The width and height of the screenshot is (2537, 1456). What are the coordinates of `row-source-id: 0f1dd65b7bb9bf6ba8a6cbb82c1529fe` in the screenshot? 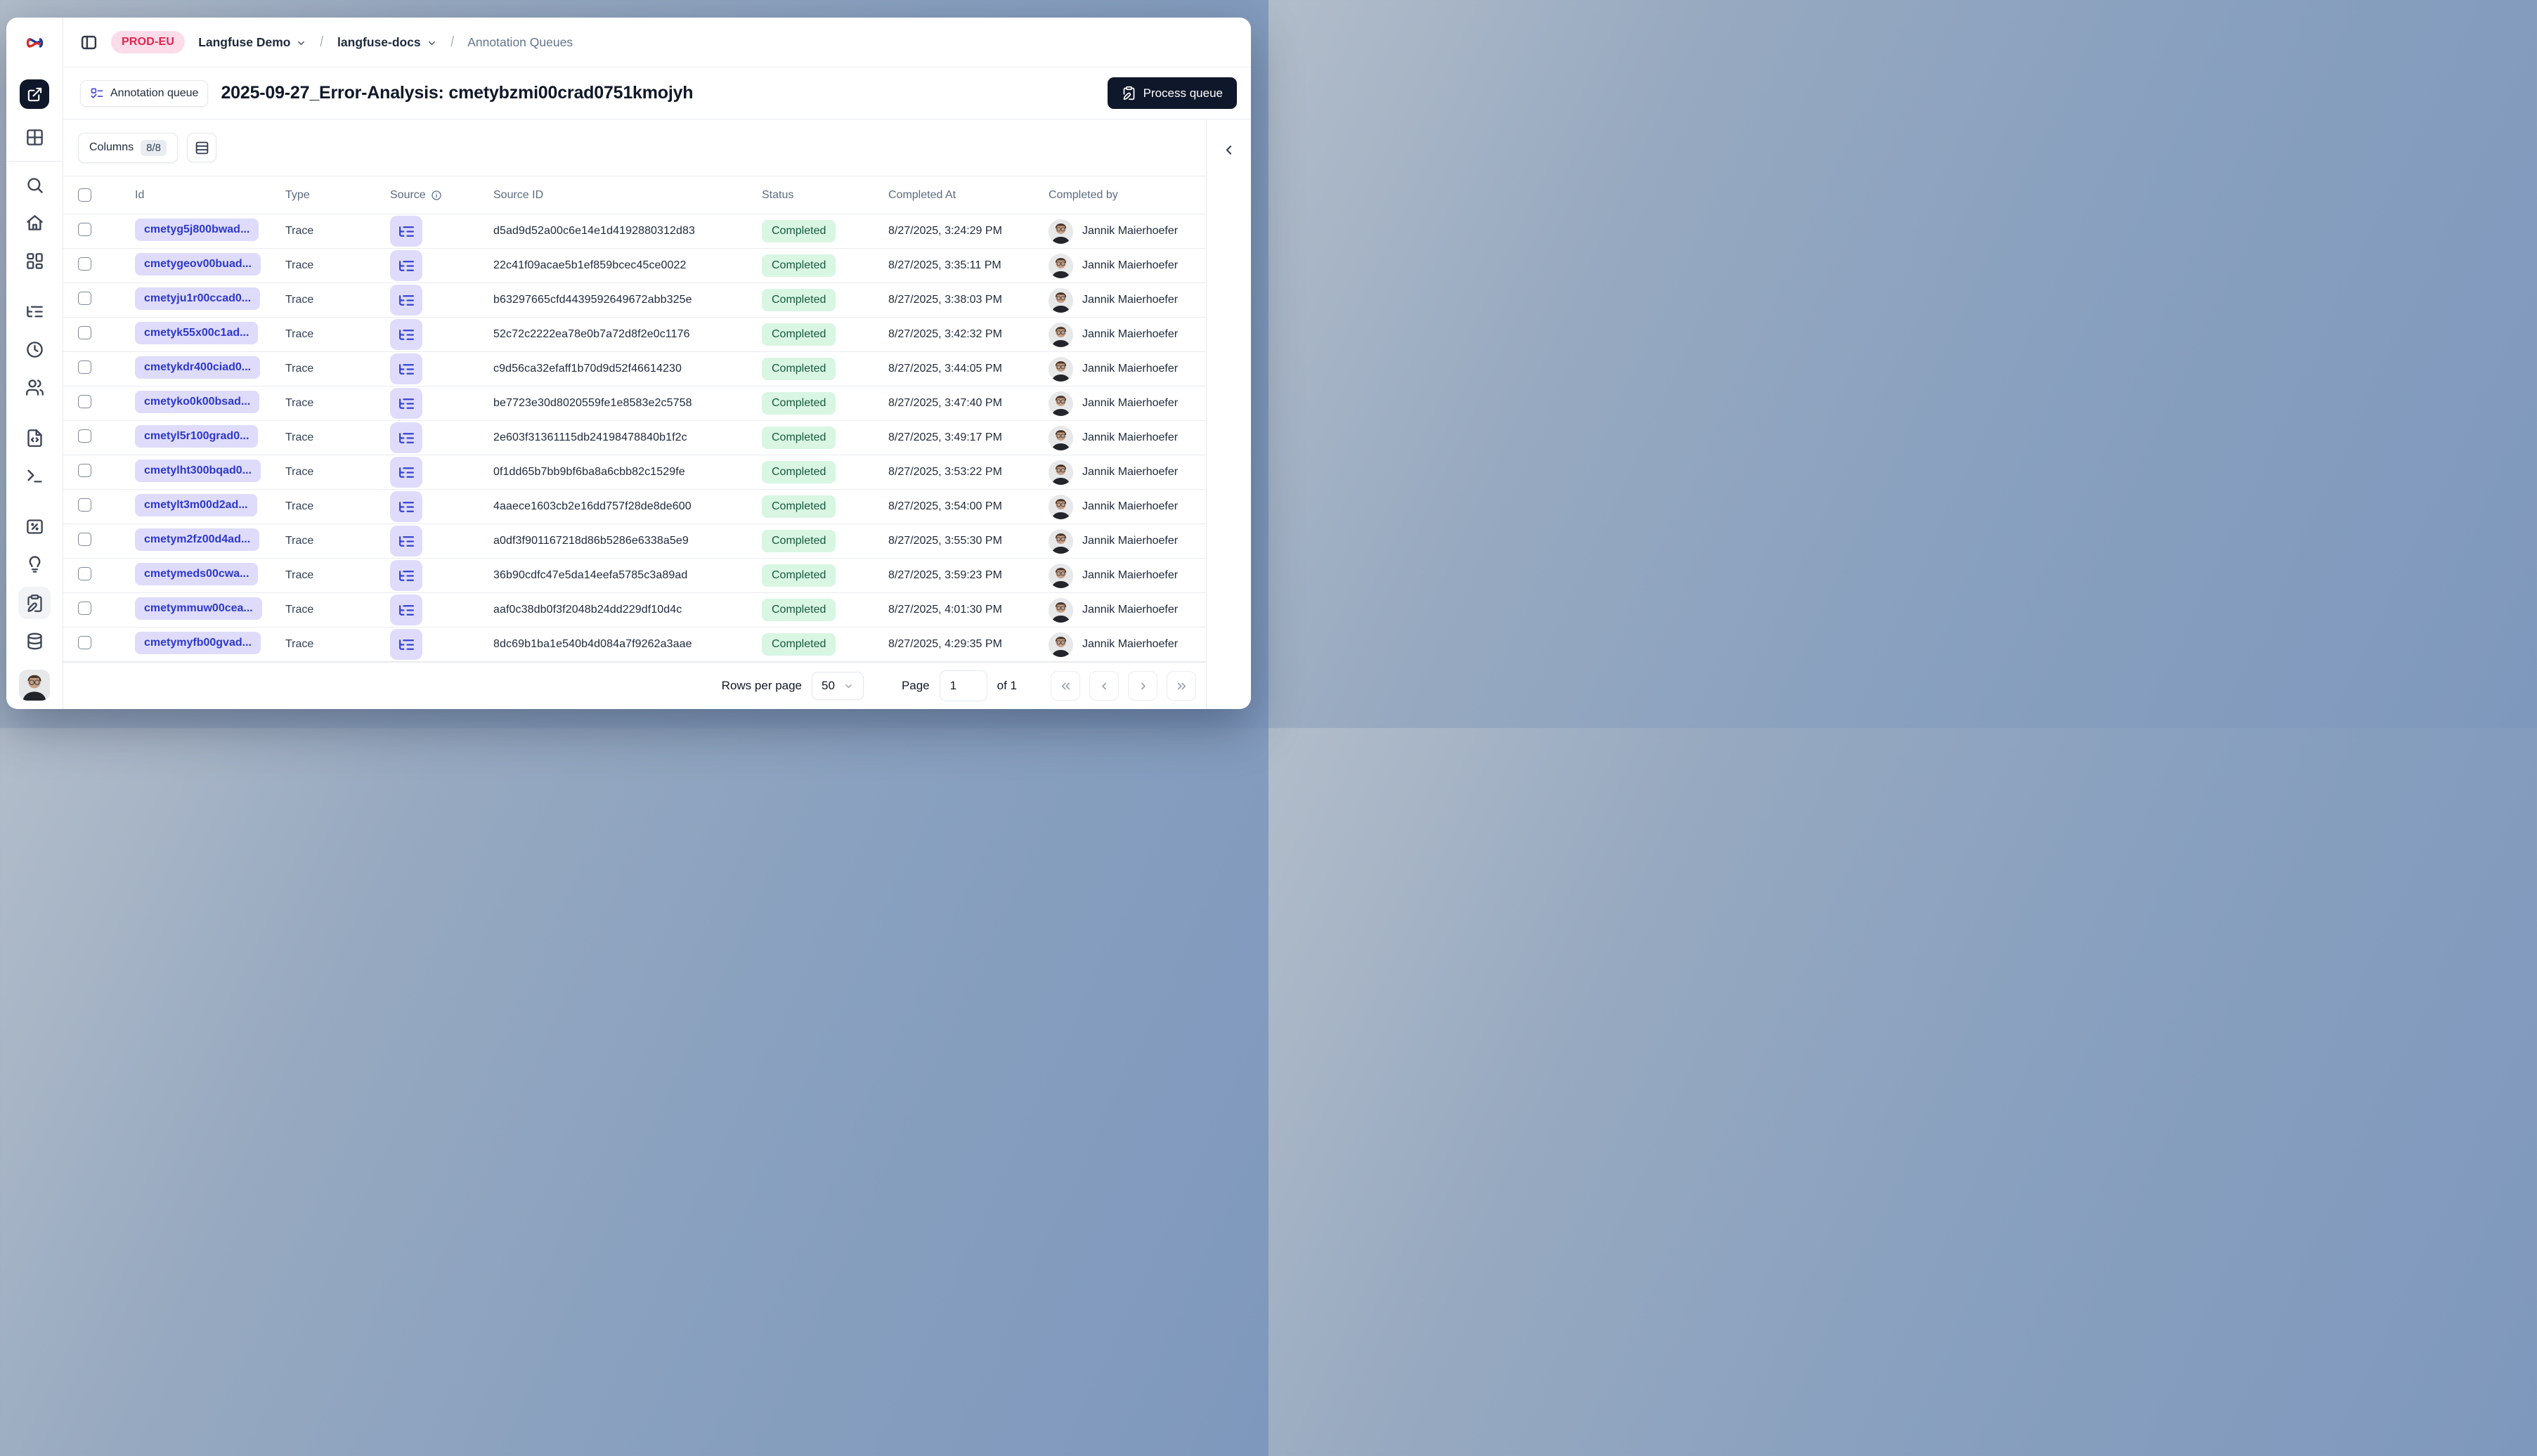 It's located at (589, 472).